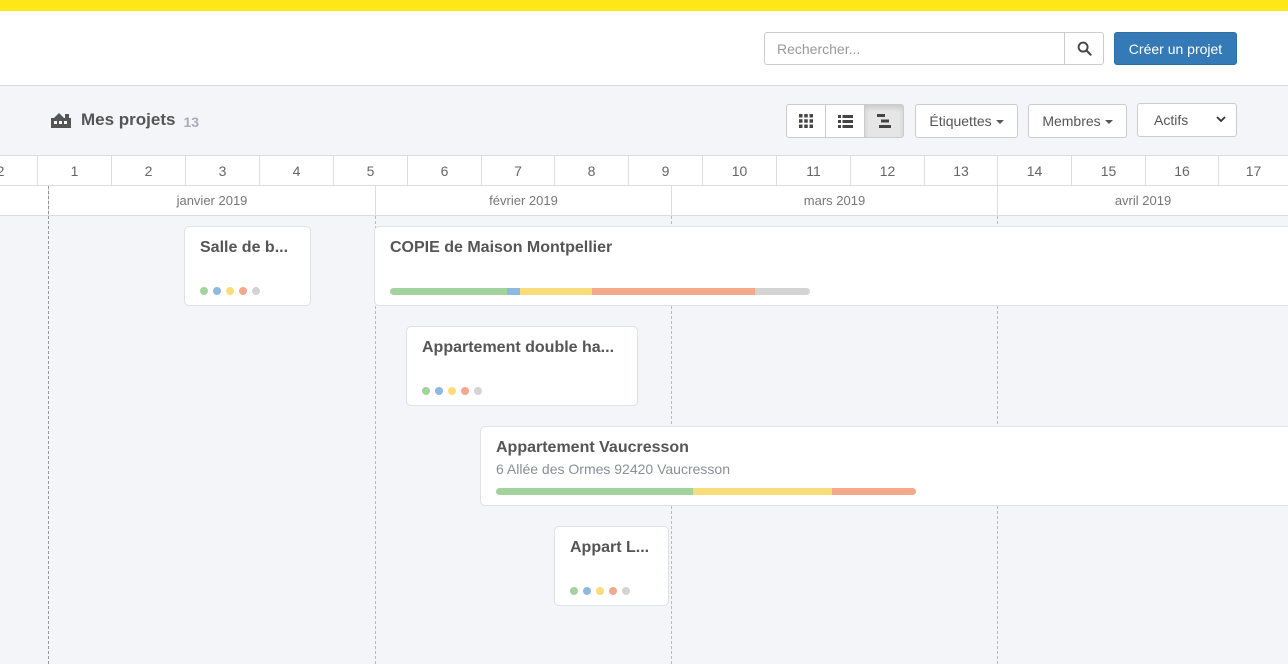 The image size is (1288, 664). Describe the element at coordinates (1034, 170) in the screenshot. I see `week-cell: 14` at that location.